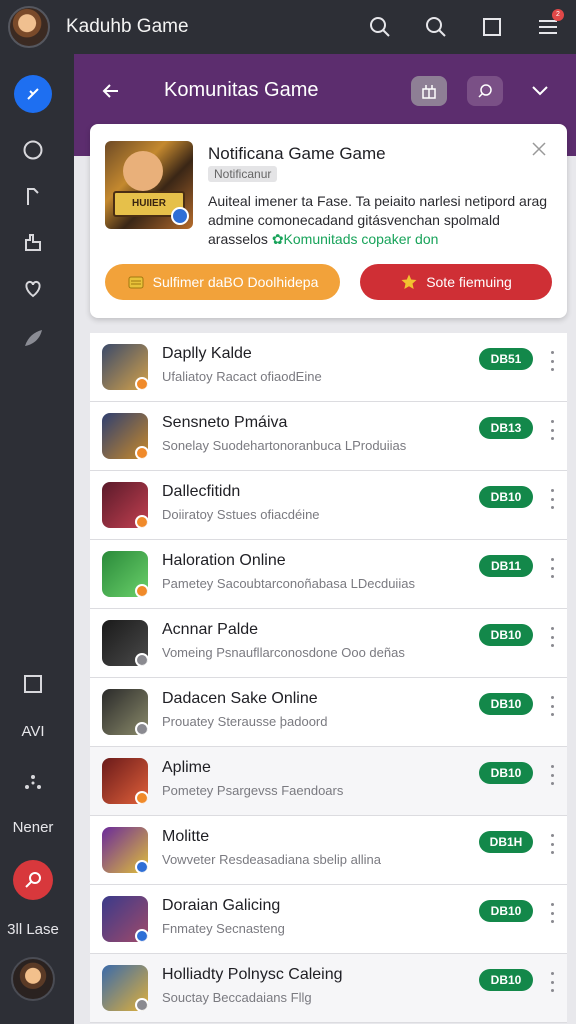  I want to click on notification-badge: 2, so click(558, 15).